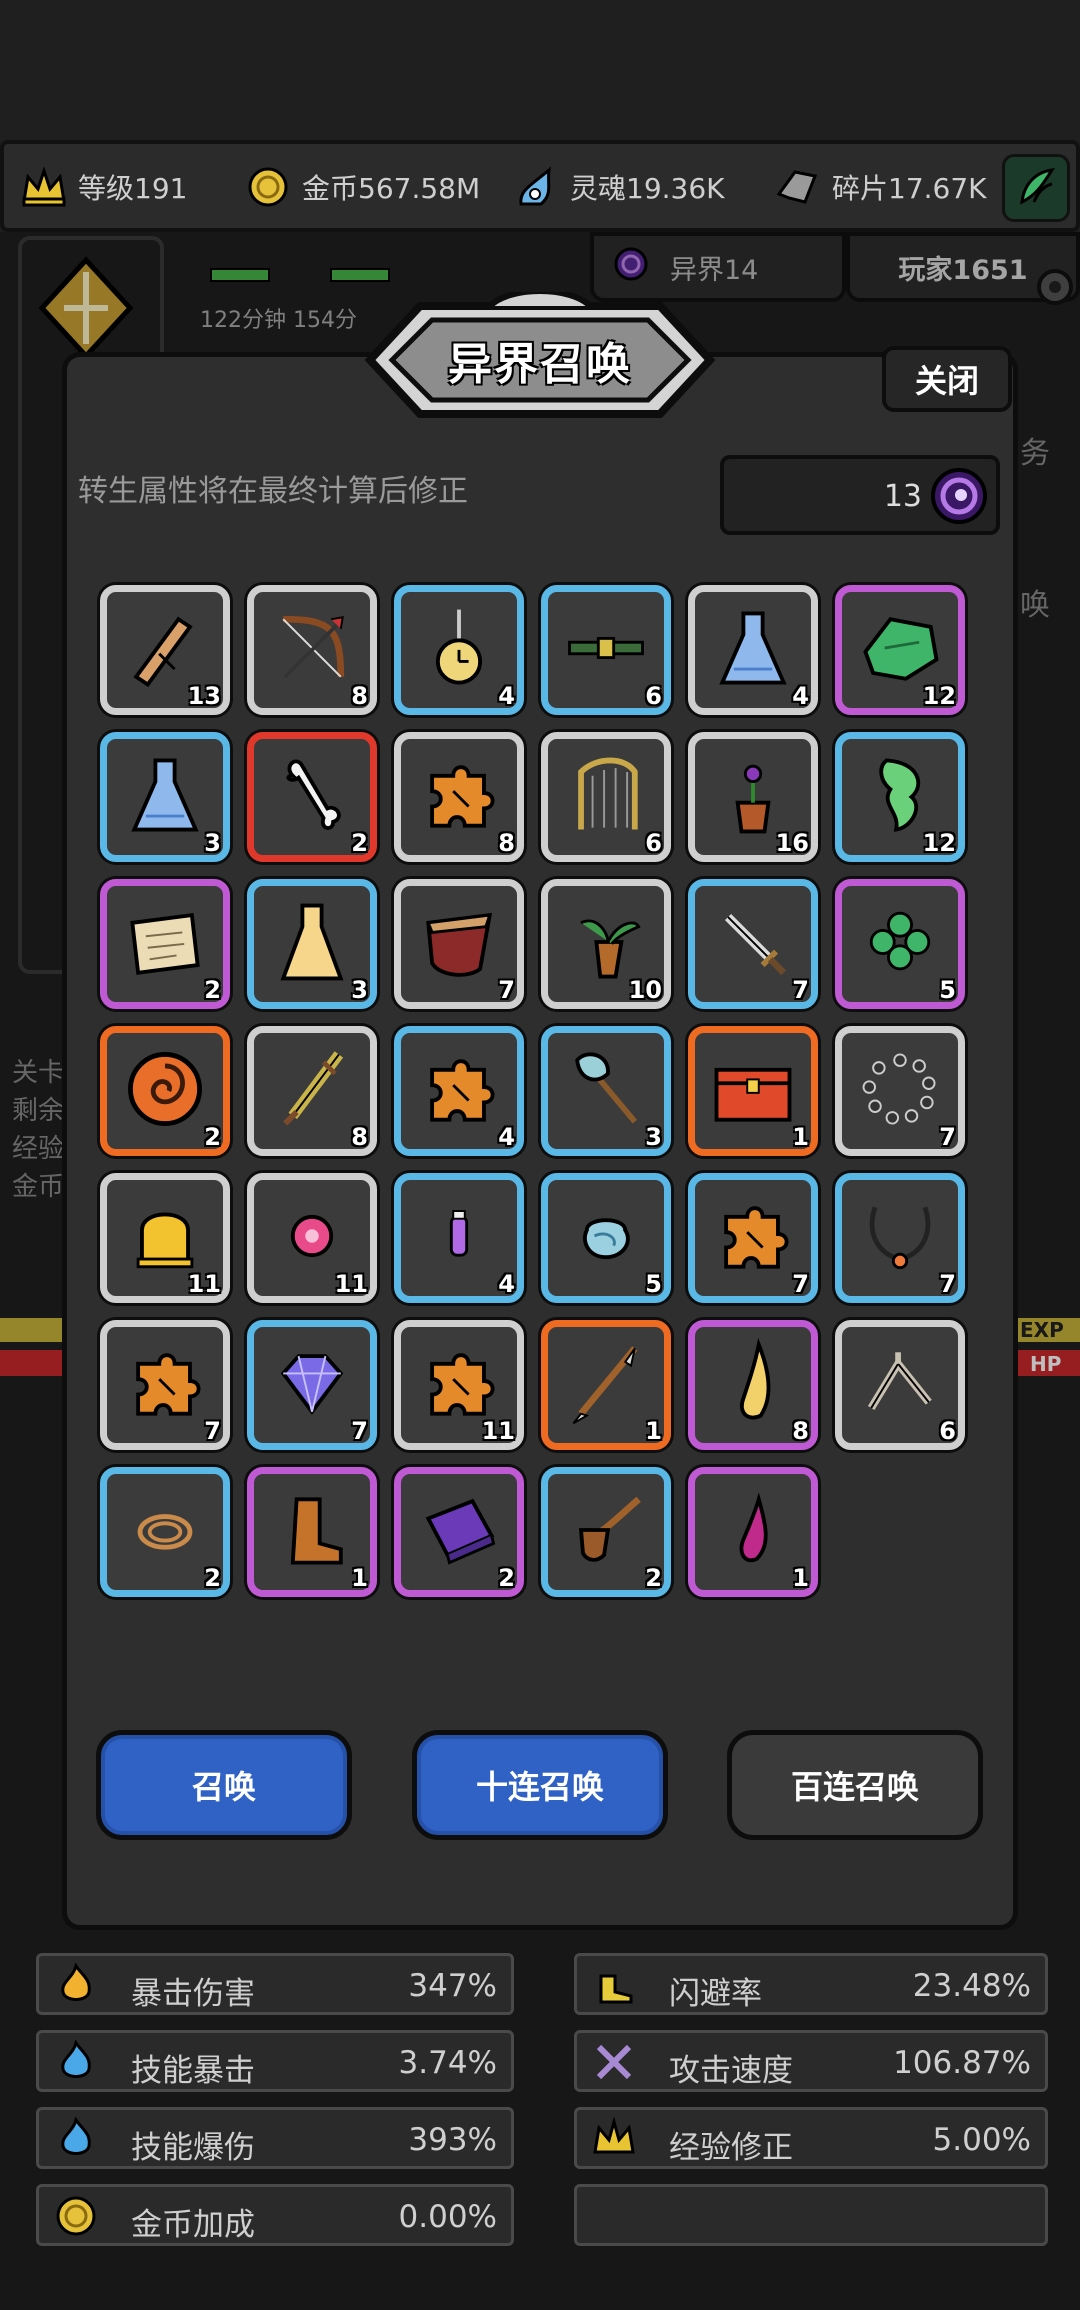 Image resolution: width=1080 pixels, height=2310 pixels. Describe the element at coordinates (792, 843) in the screenshot. I see `item-count: 16` at that location.